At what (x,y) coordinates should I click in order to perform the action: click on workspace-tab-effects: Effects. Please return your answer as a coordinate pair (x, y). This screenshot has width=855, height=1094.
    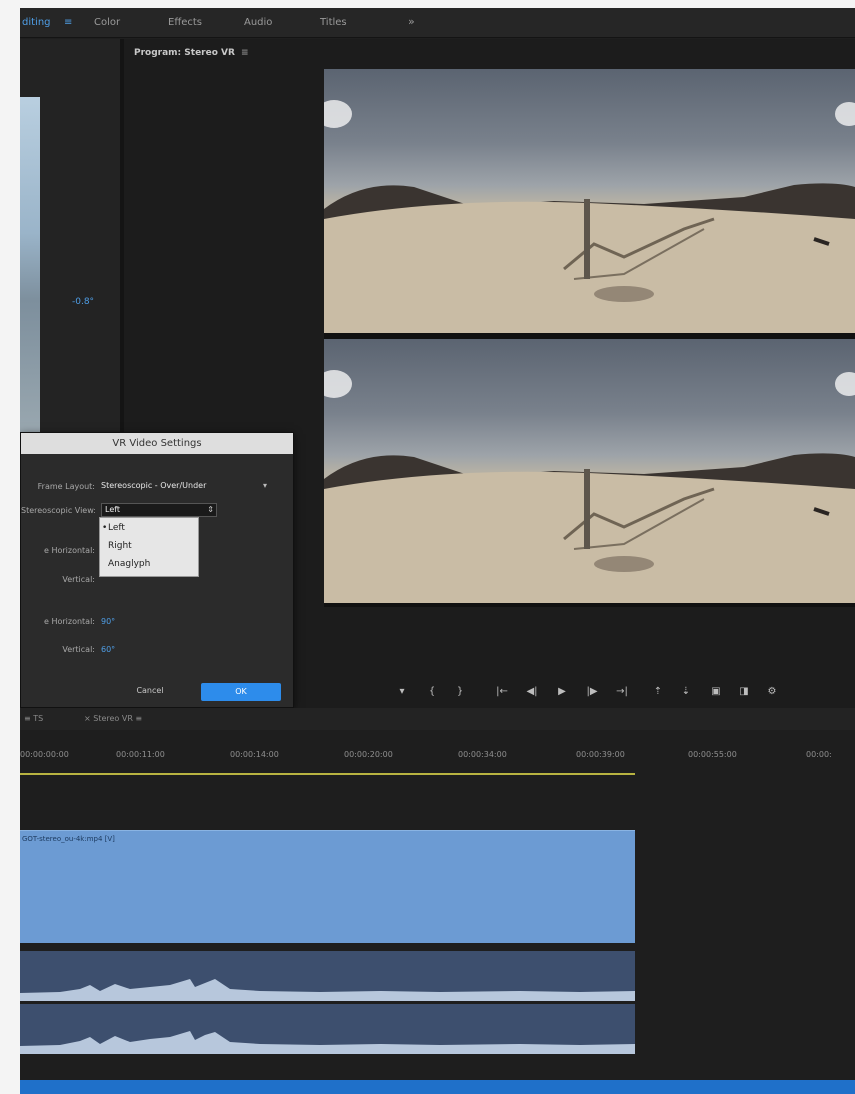
    Looking at the image, I should click on (185, 22).